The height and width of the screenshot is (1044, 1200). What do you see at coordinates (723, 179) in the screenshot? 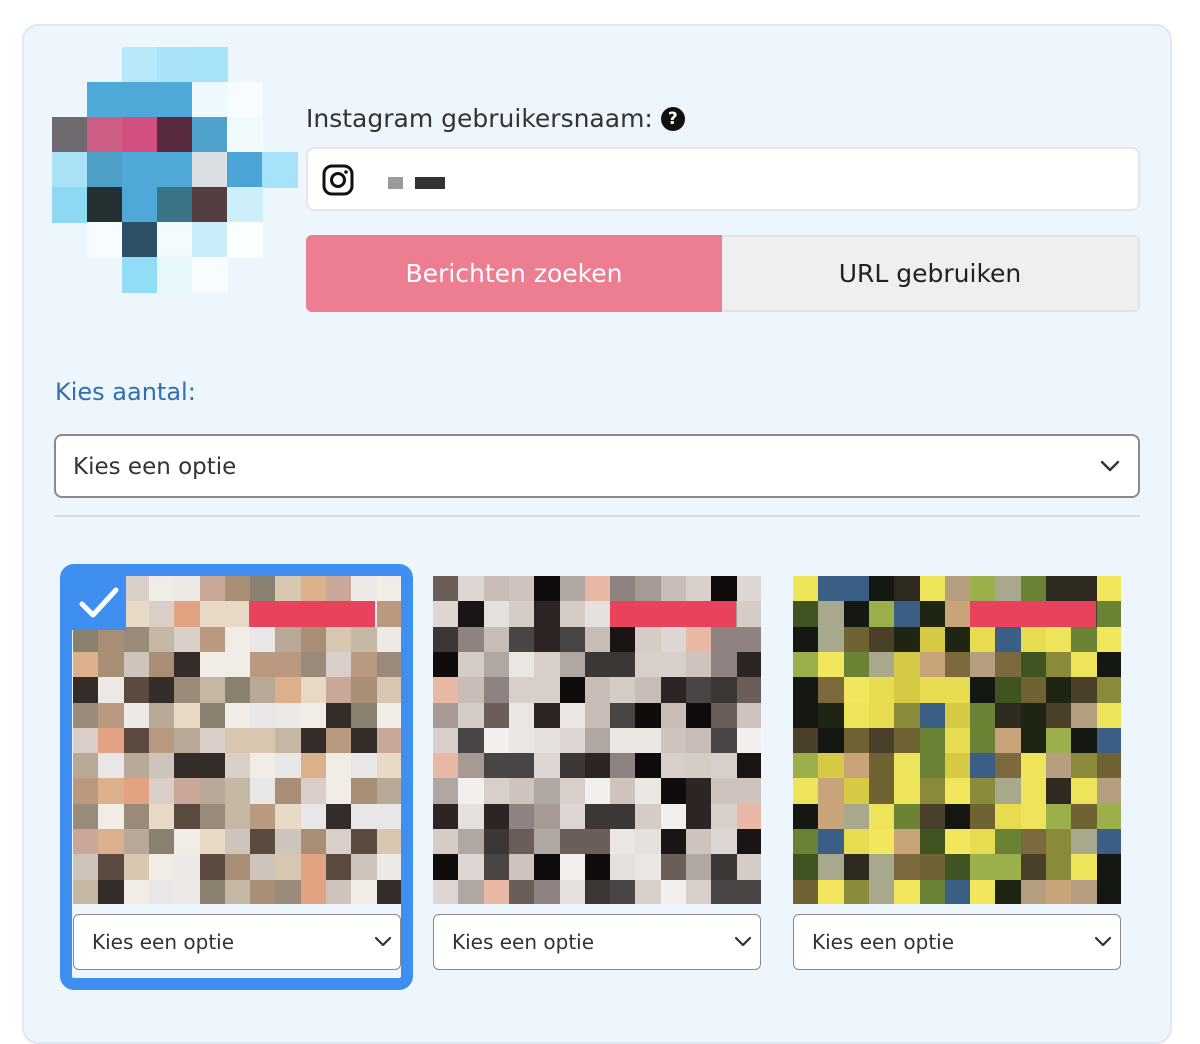
I see `username-input` at bounding box center [723, 179].